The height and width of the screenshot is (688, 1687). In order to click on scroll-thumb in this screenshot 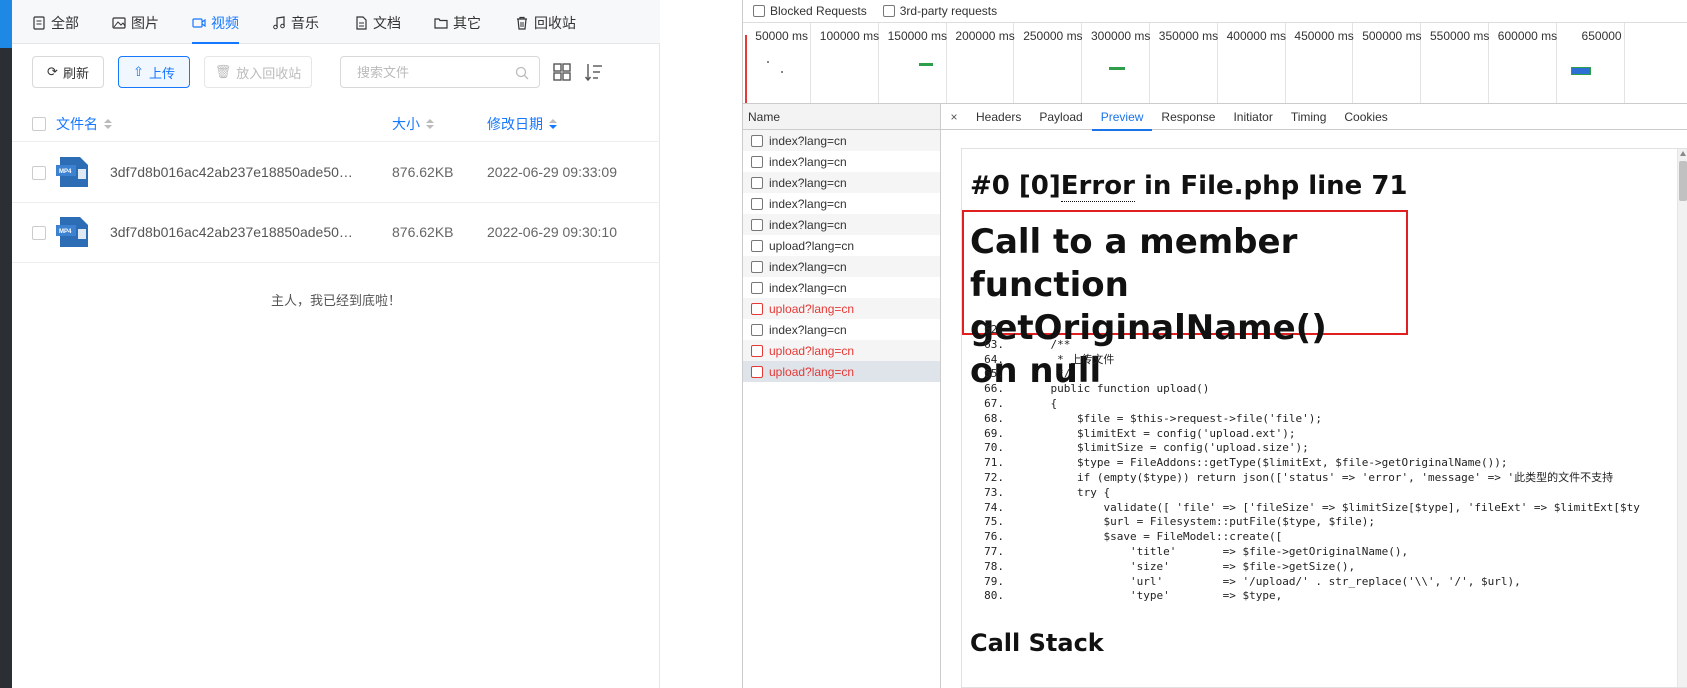, I will do `click(1683, 181)`.